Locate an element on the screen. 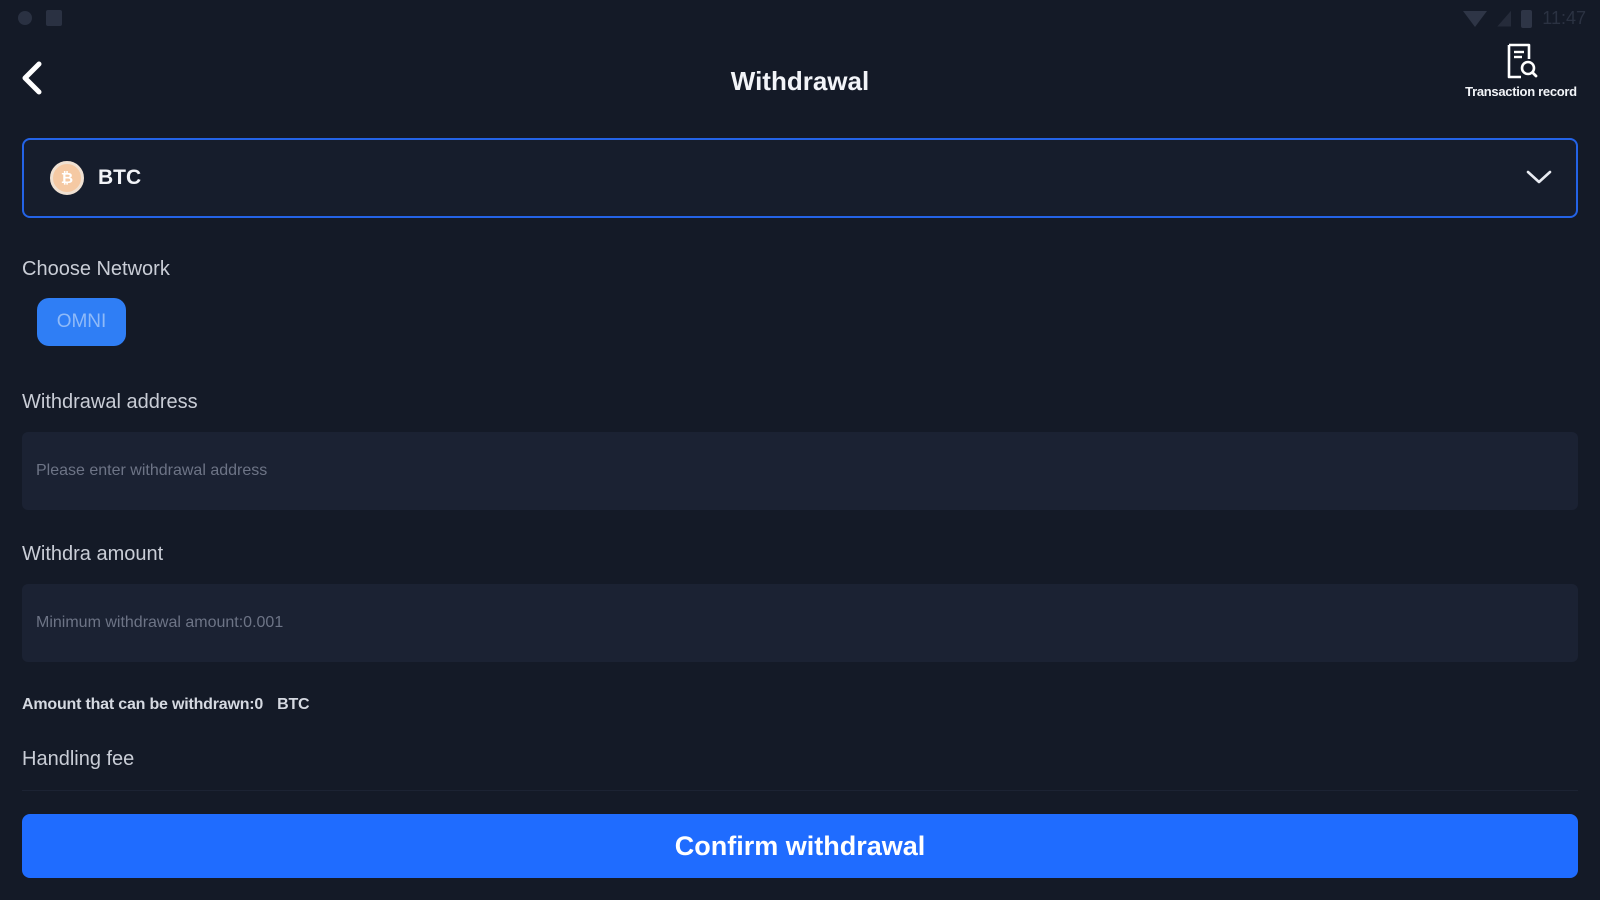 The height and width of the screenshot is (900, 1600). withdraw-amount-field is located at coordinates (800, 623).